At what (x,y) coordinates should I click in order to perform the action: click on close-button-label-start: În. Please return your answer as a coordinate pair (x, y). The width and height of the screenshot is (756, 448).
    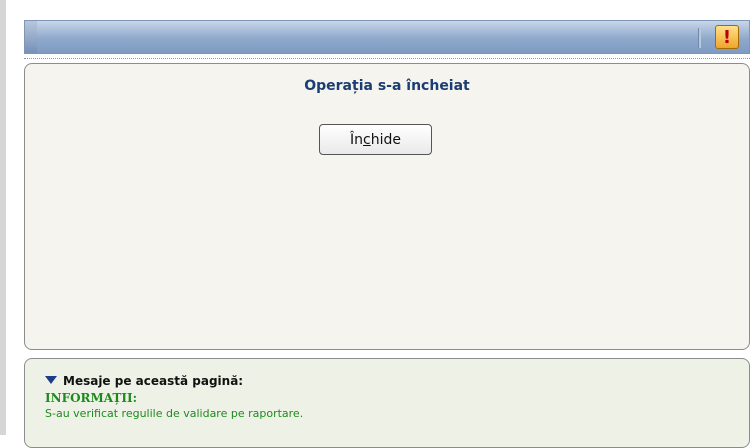
    Looking at the image, I should click on (357, 139).